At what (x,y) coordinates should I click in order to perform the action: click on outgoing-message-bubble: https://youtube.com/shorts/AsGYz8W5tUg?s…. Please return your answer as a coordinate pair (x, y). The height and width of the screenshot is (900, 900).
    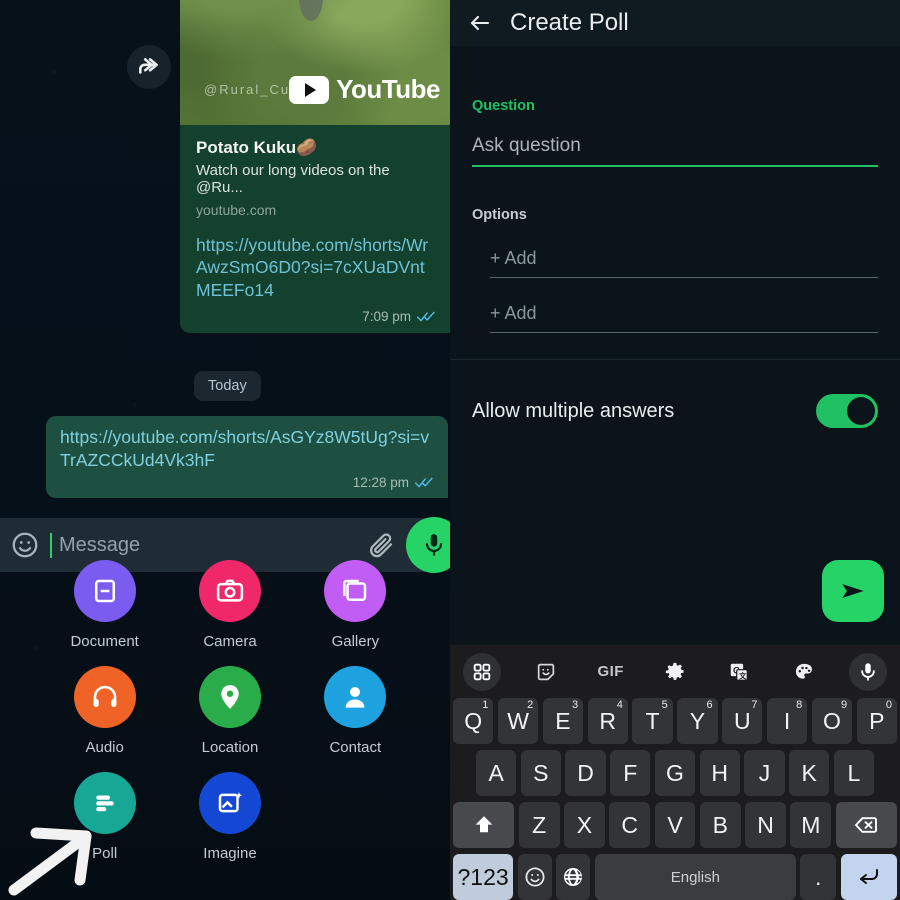
    Looking at the image, I should click on (247, 457).